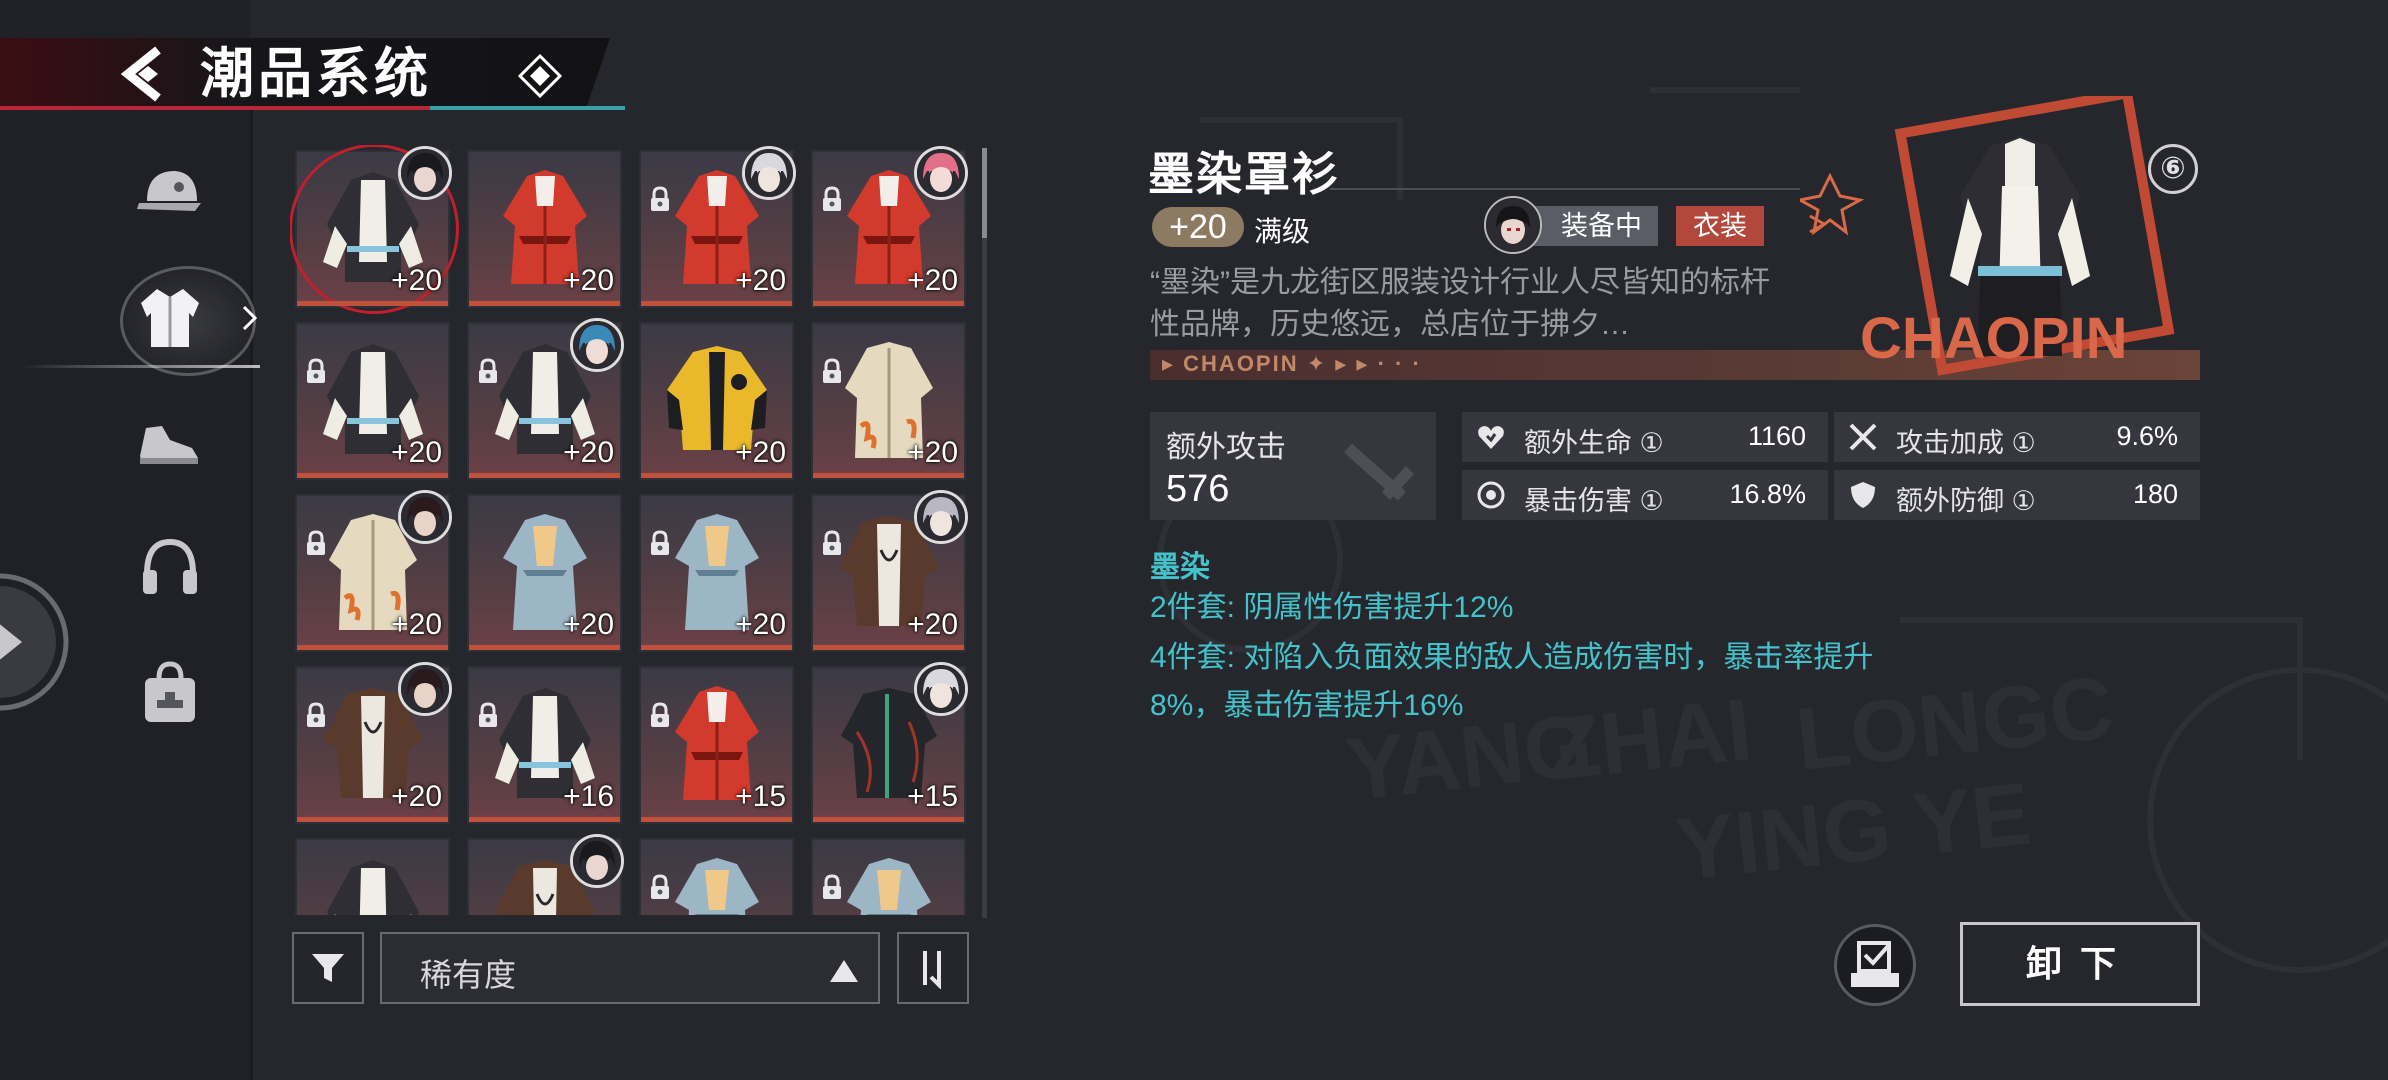 This screenshot has width=2388, height=1080. What do you see at coordinates (1513, 225) in the screenshot?
I see `wearer-avatar` at bounding box center [1513, 225].